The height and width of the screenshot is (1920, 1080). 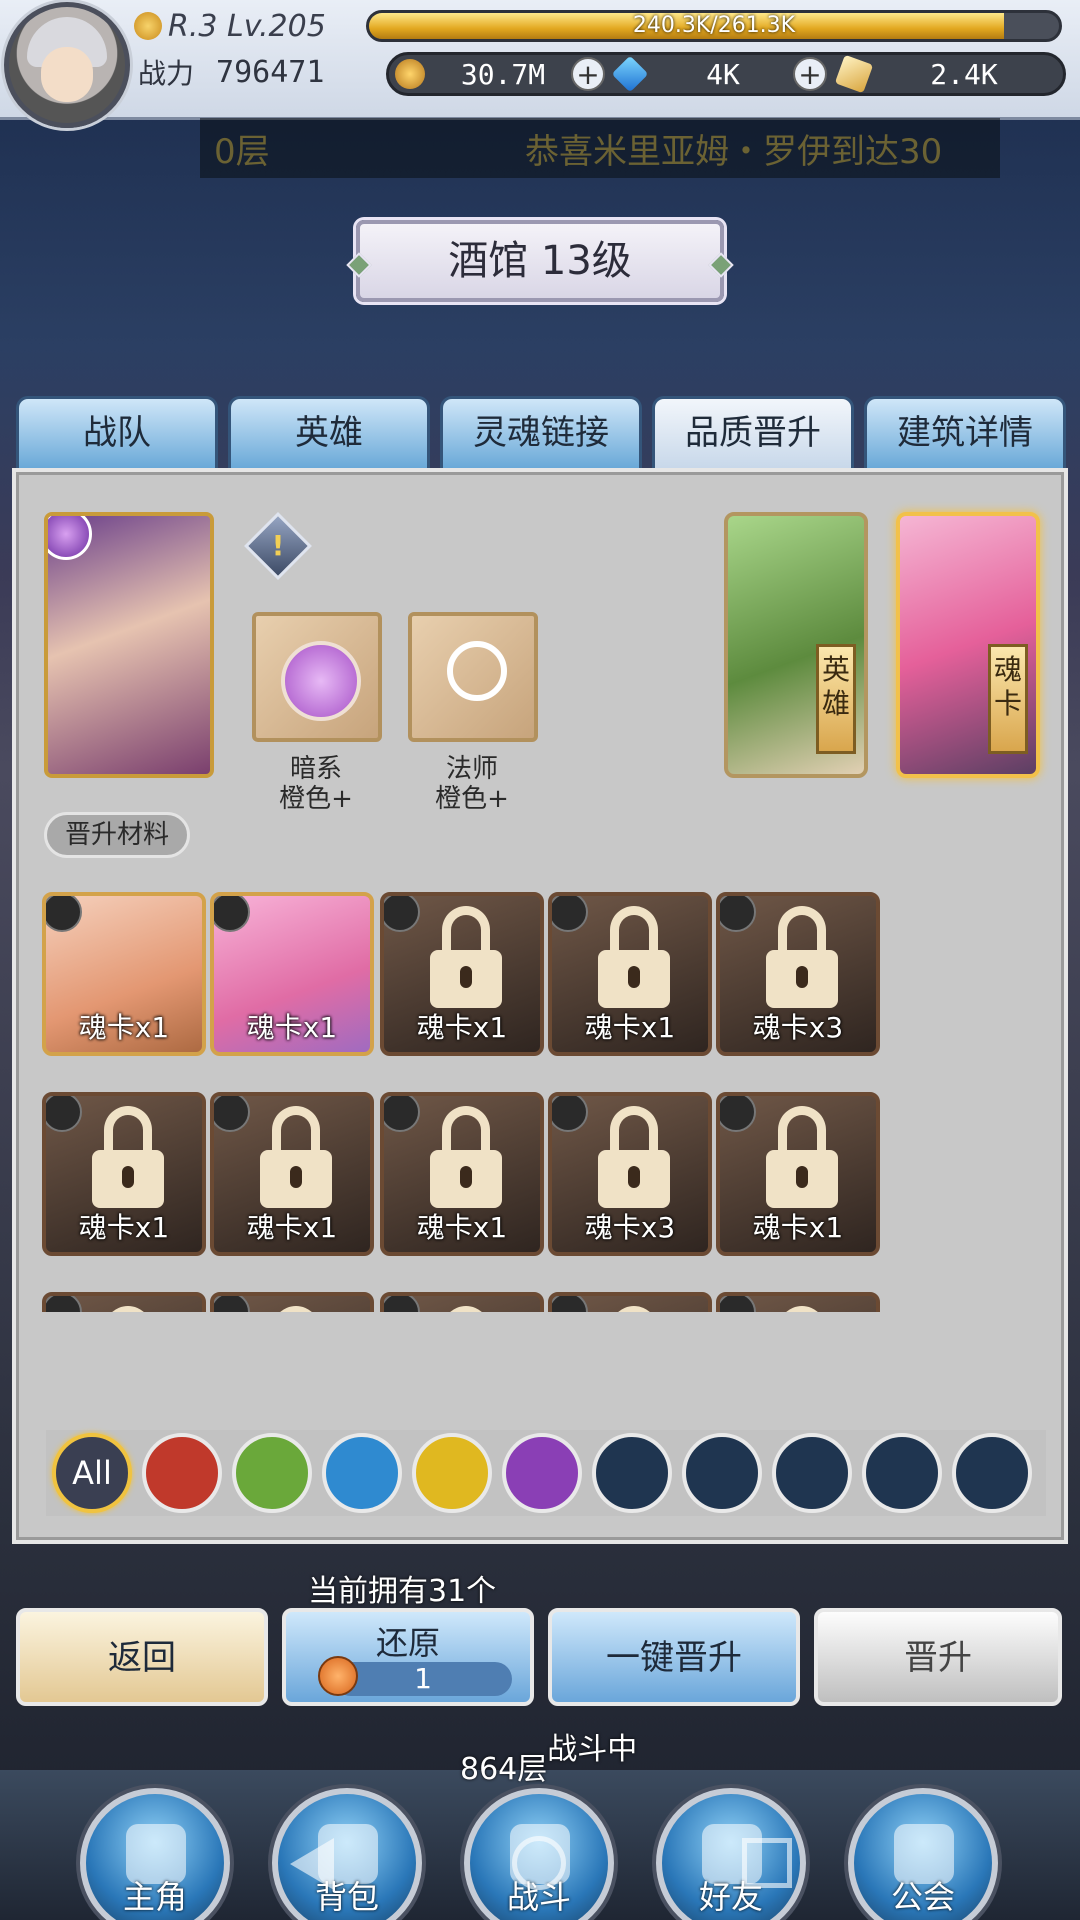 I want to click on banner-left-gem, so click(x=359, y=265).